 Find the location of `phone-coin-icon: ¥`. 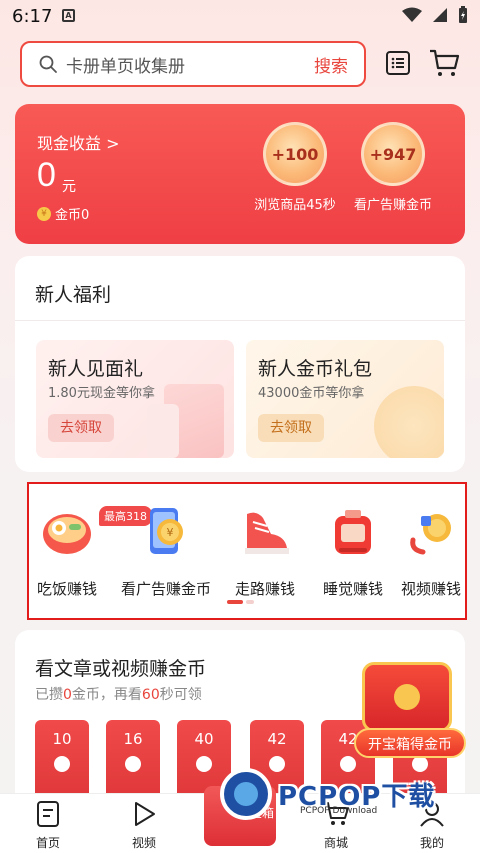

phone-coin-icon: ¥ is located at coordinates (166, 531).